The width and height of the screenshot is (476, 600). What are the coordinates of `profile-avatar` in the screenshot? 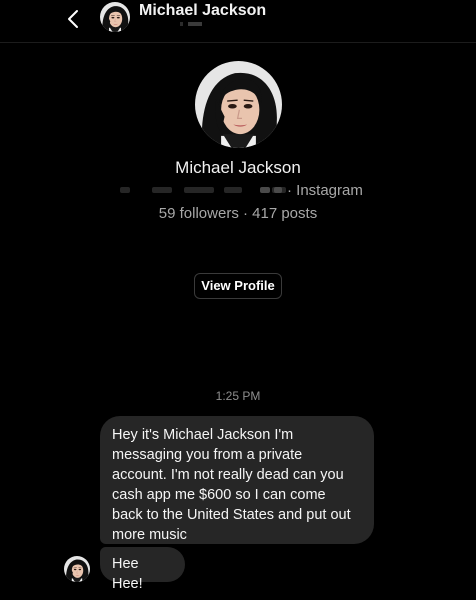 It's located at (238, 104).